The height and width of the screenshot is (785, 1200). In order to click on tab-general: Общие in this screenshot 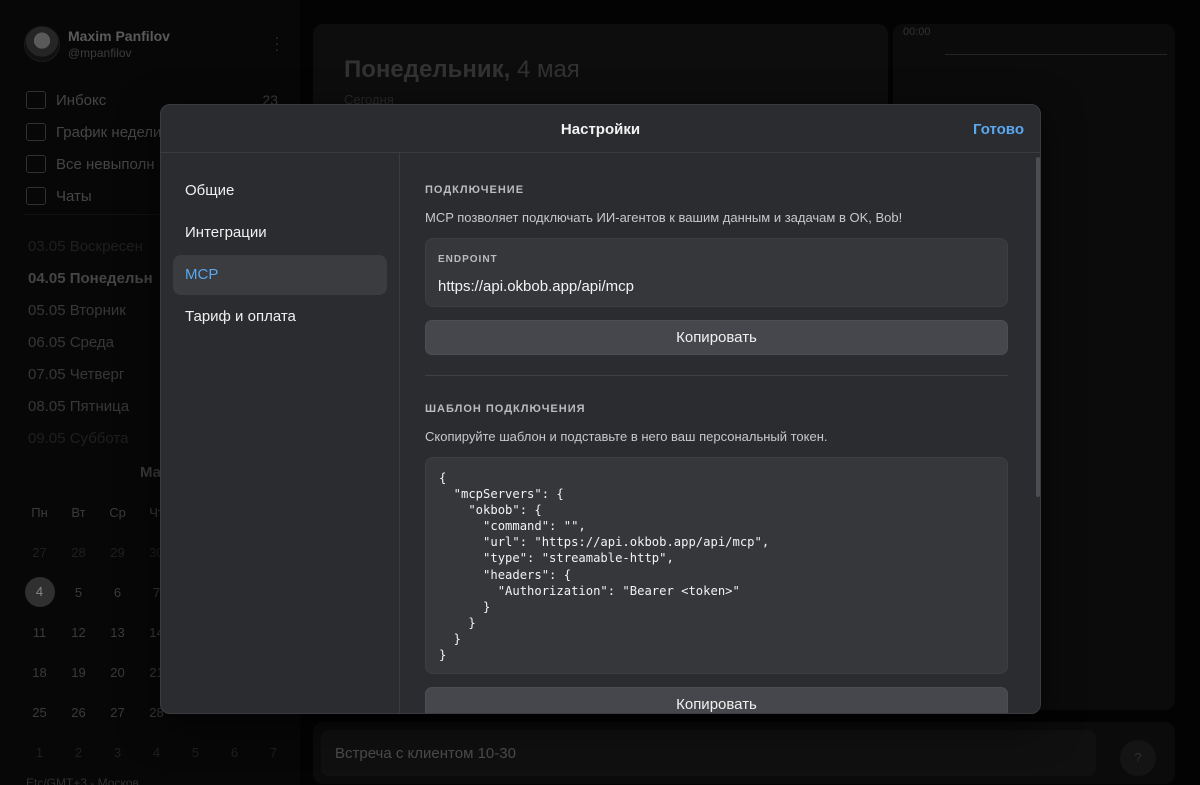, I will do `click(280, 191)`.